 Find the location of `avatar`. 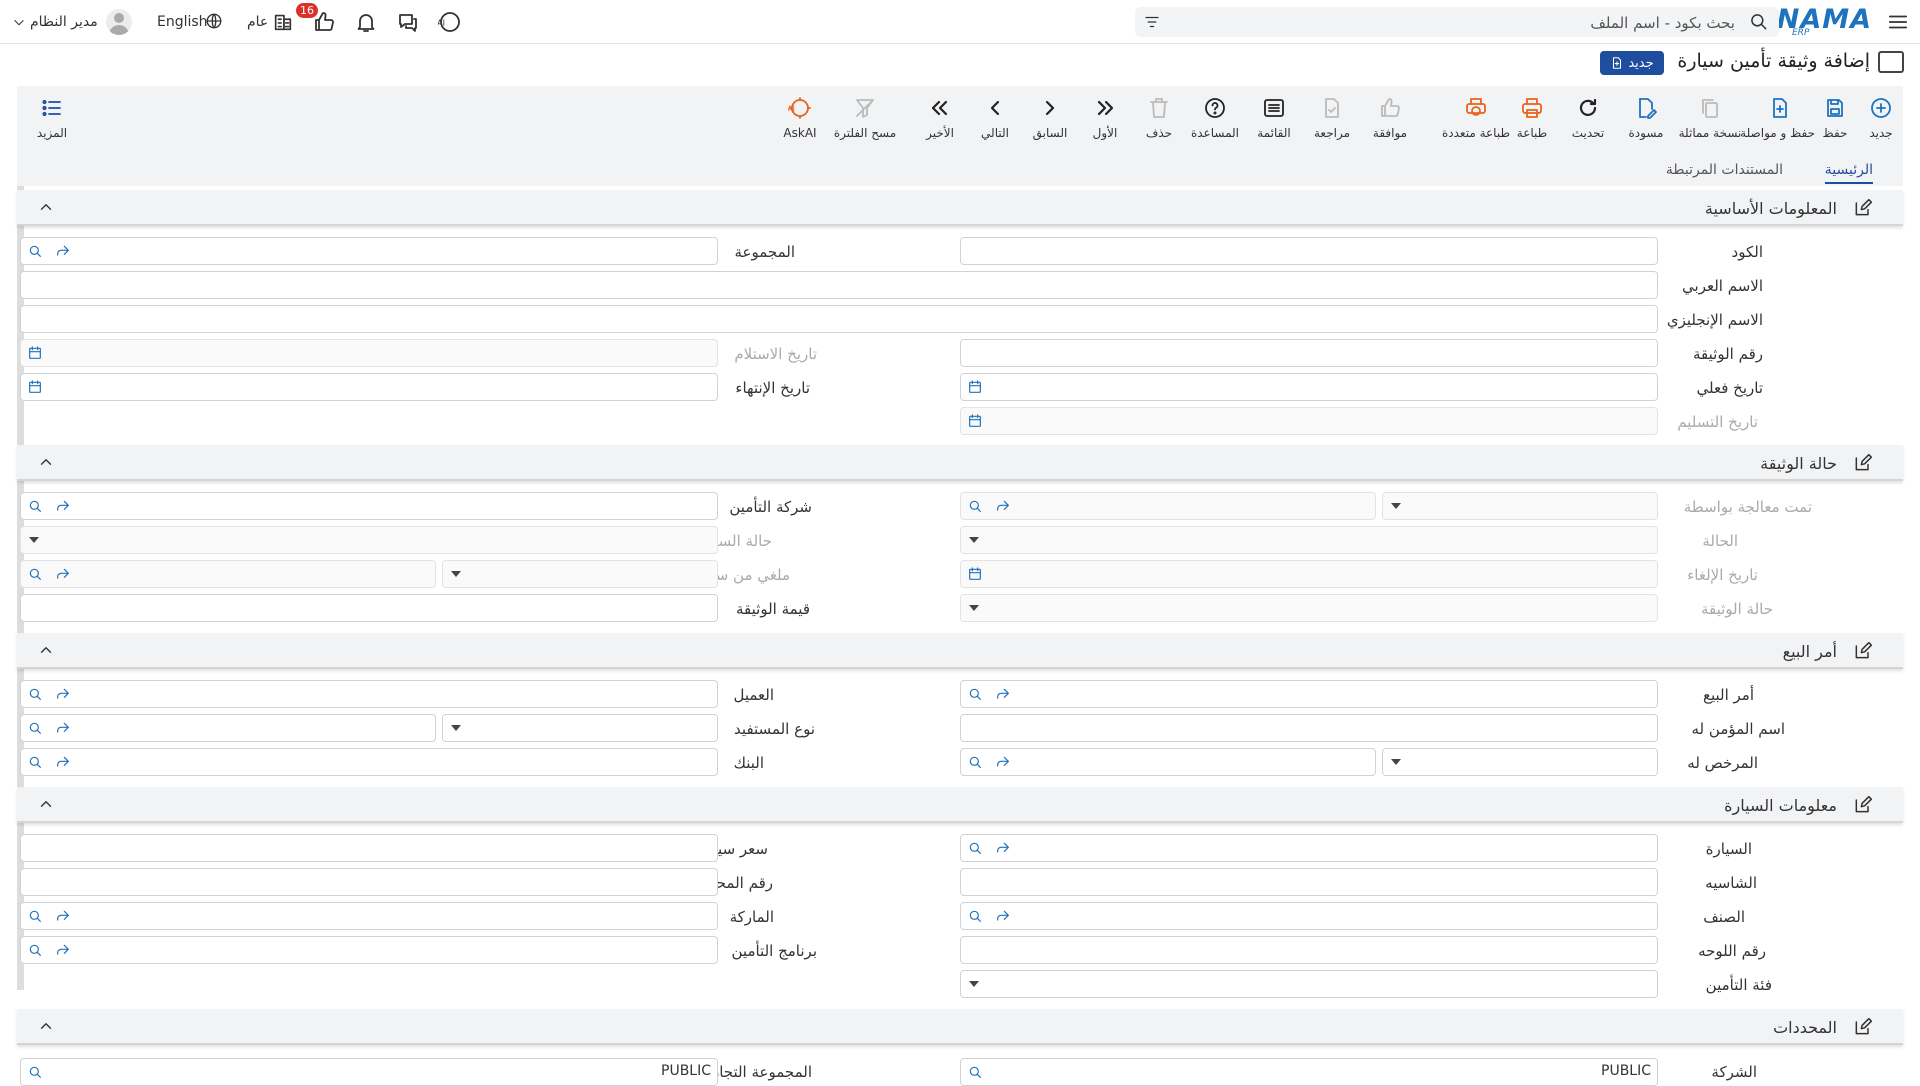

avatar is located at coordinates (119, 22).